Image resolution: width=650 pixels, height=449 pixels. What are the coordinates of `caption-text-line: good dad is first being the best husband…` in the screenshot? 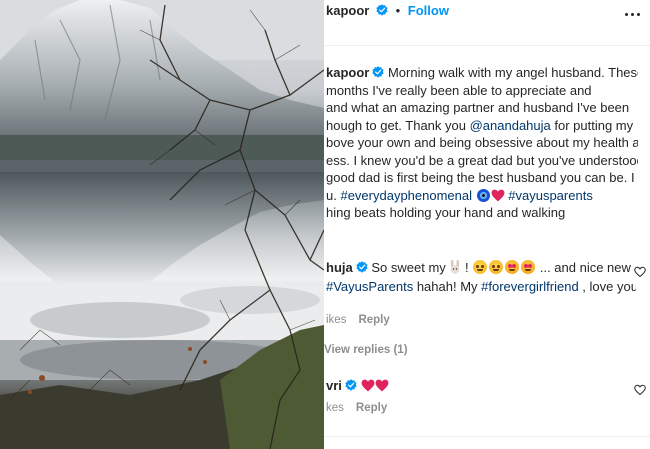 It's located at (480, 177).